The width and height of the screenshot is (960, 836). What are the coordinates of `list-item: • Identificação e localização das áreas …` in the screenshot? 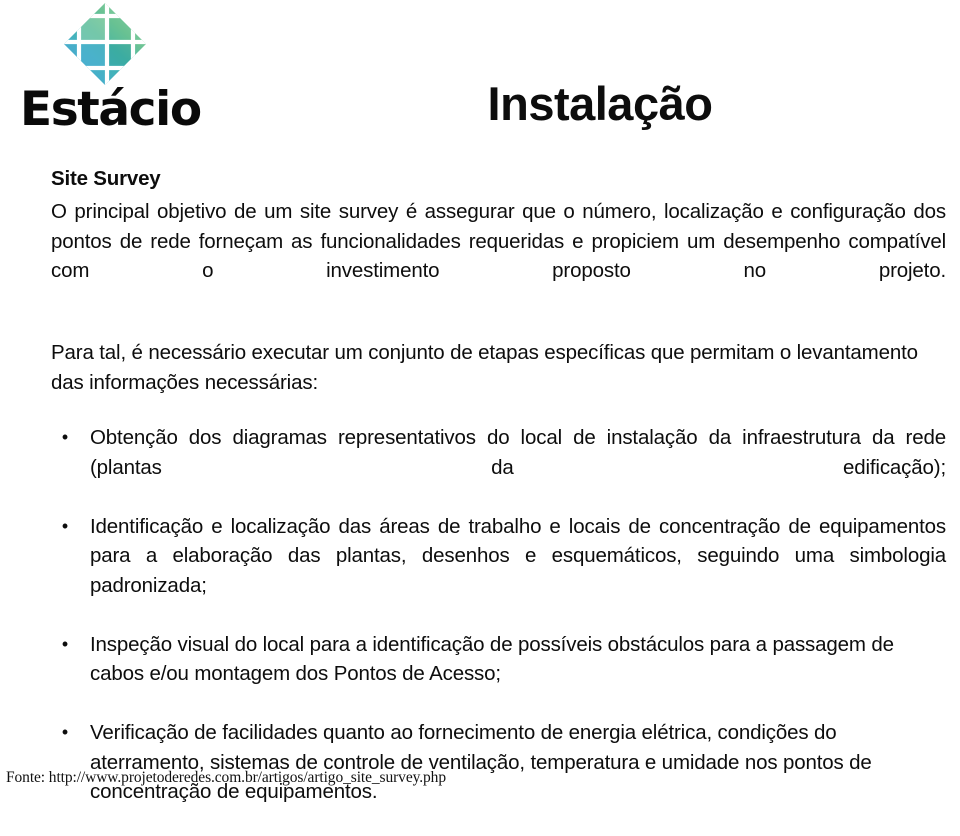 It's located at (498, 571).